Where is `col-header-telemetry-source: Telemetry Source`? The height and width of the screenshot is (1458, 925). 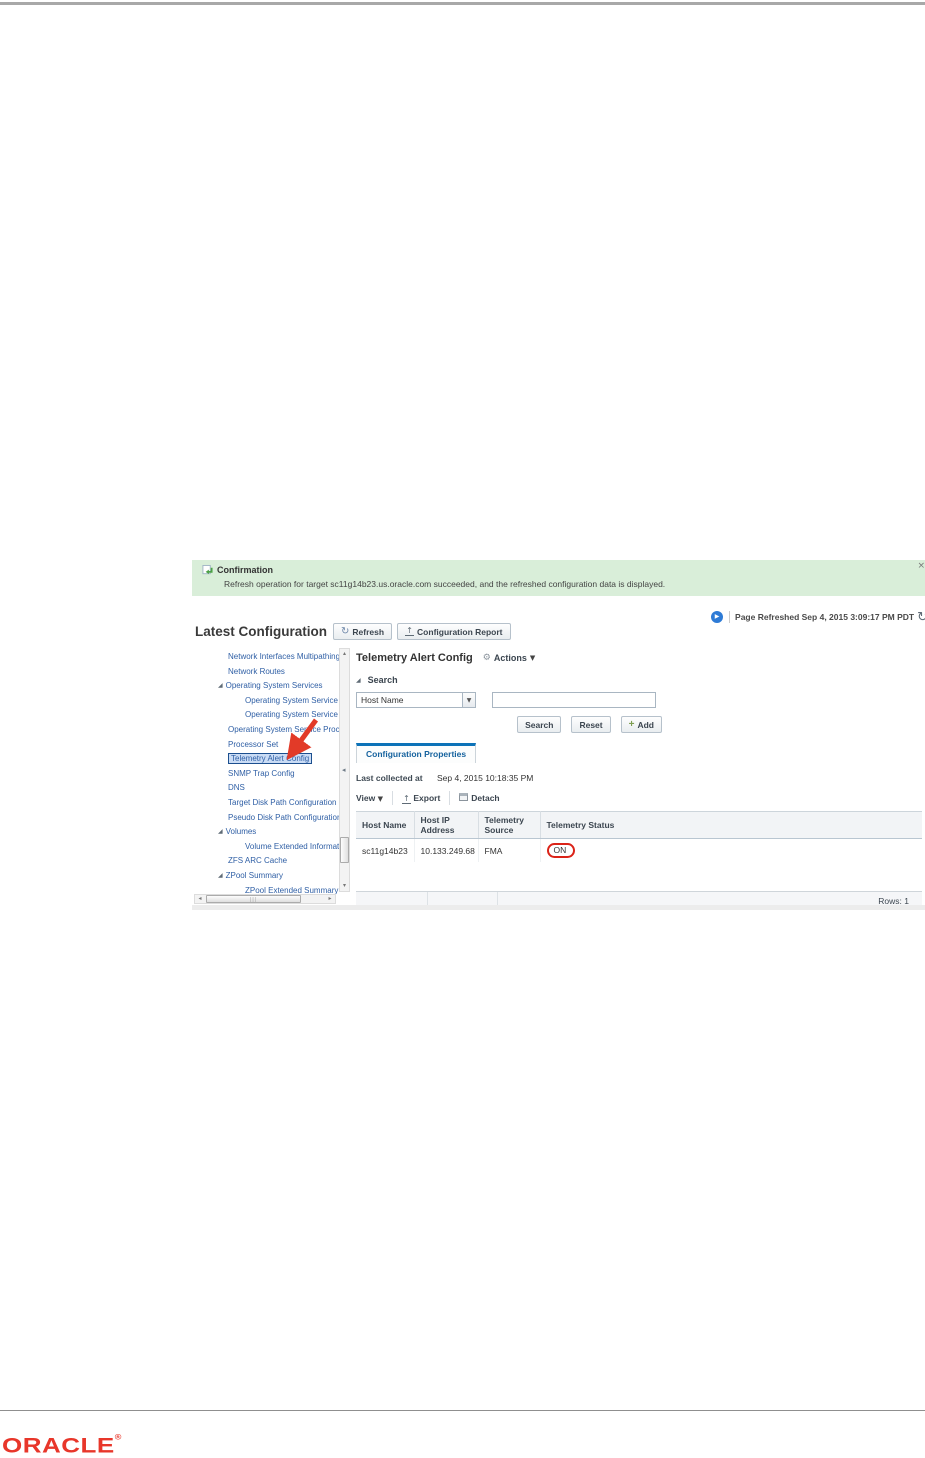 col-header-telemetry-source: Telemetry Source is located at coordinates (509, 825).